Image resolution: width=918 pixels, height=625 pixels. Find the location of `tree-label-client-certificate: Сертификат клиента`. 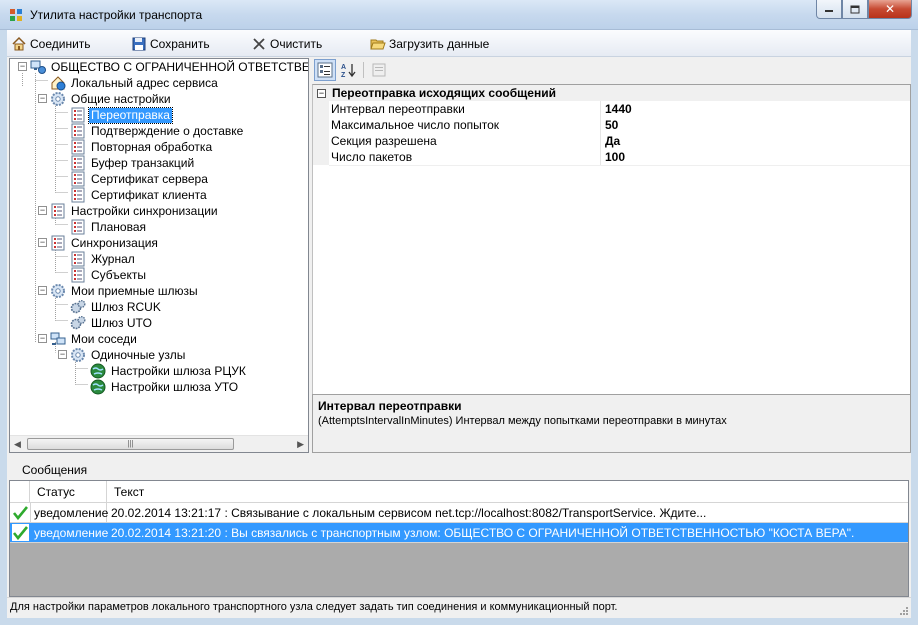

tree-label-client-certificate: Сертификат клиента is located at coordinates (149, 194).